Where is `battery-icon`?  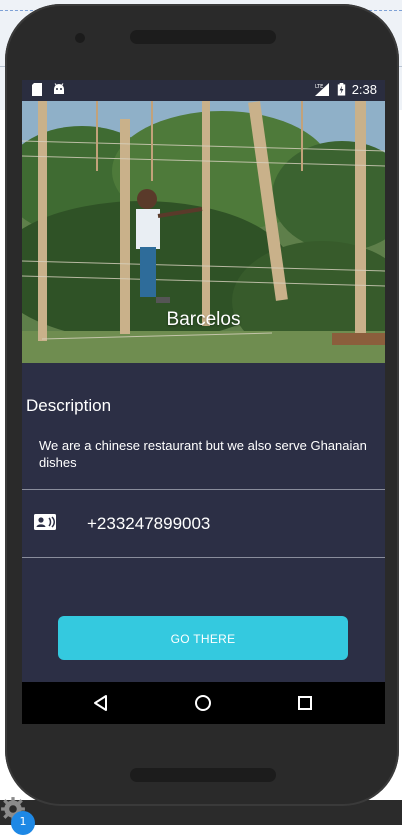
battery-icon is located at coordinates (341, 89).